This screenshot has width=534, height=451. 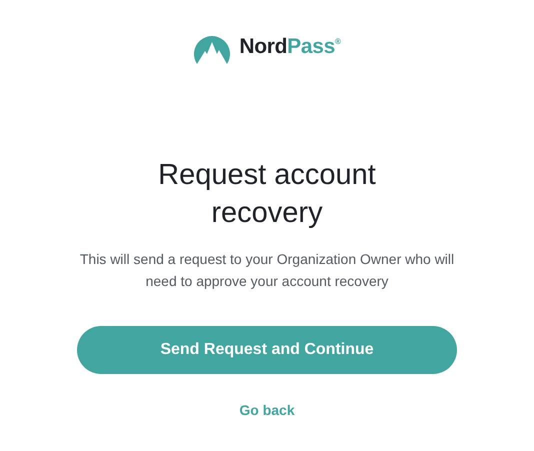 What do you see at coordinates (267, 350) in the screenshot?
I see `send-request-button: Send Request and Continue` at bounding box center [267, 350].